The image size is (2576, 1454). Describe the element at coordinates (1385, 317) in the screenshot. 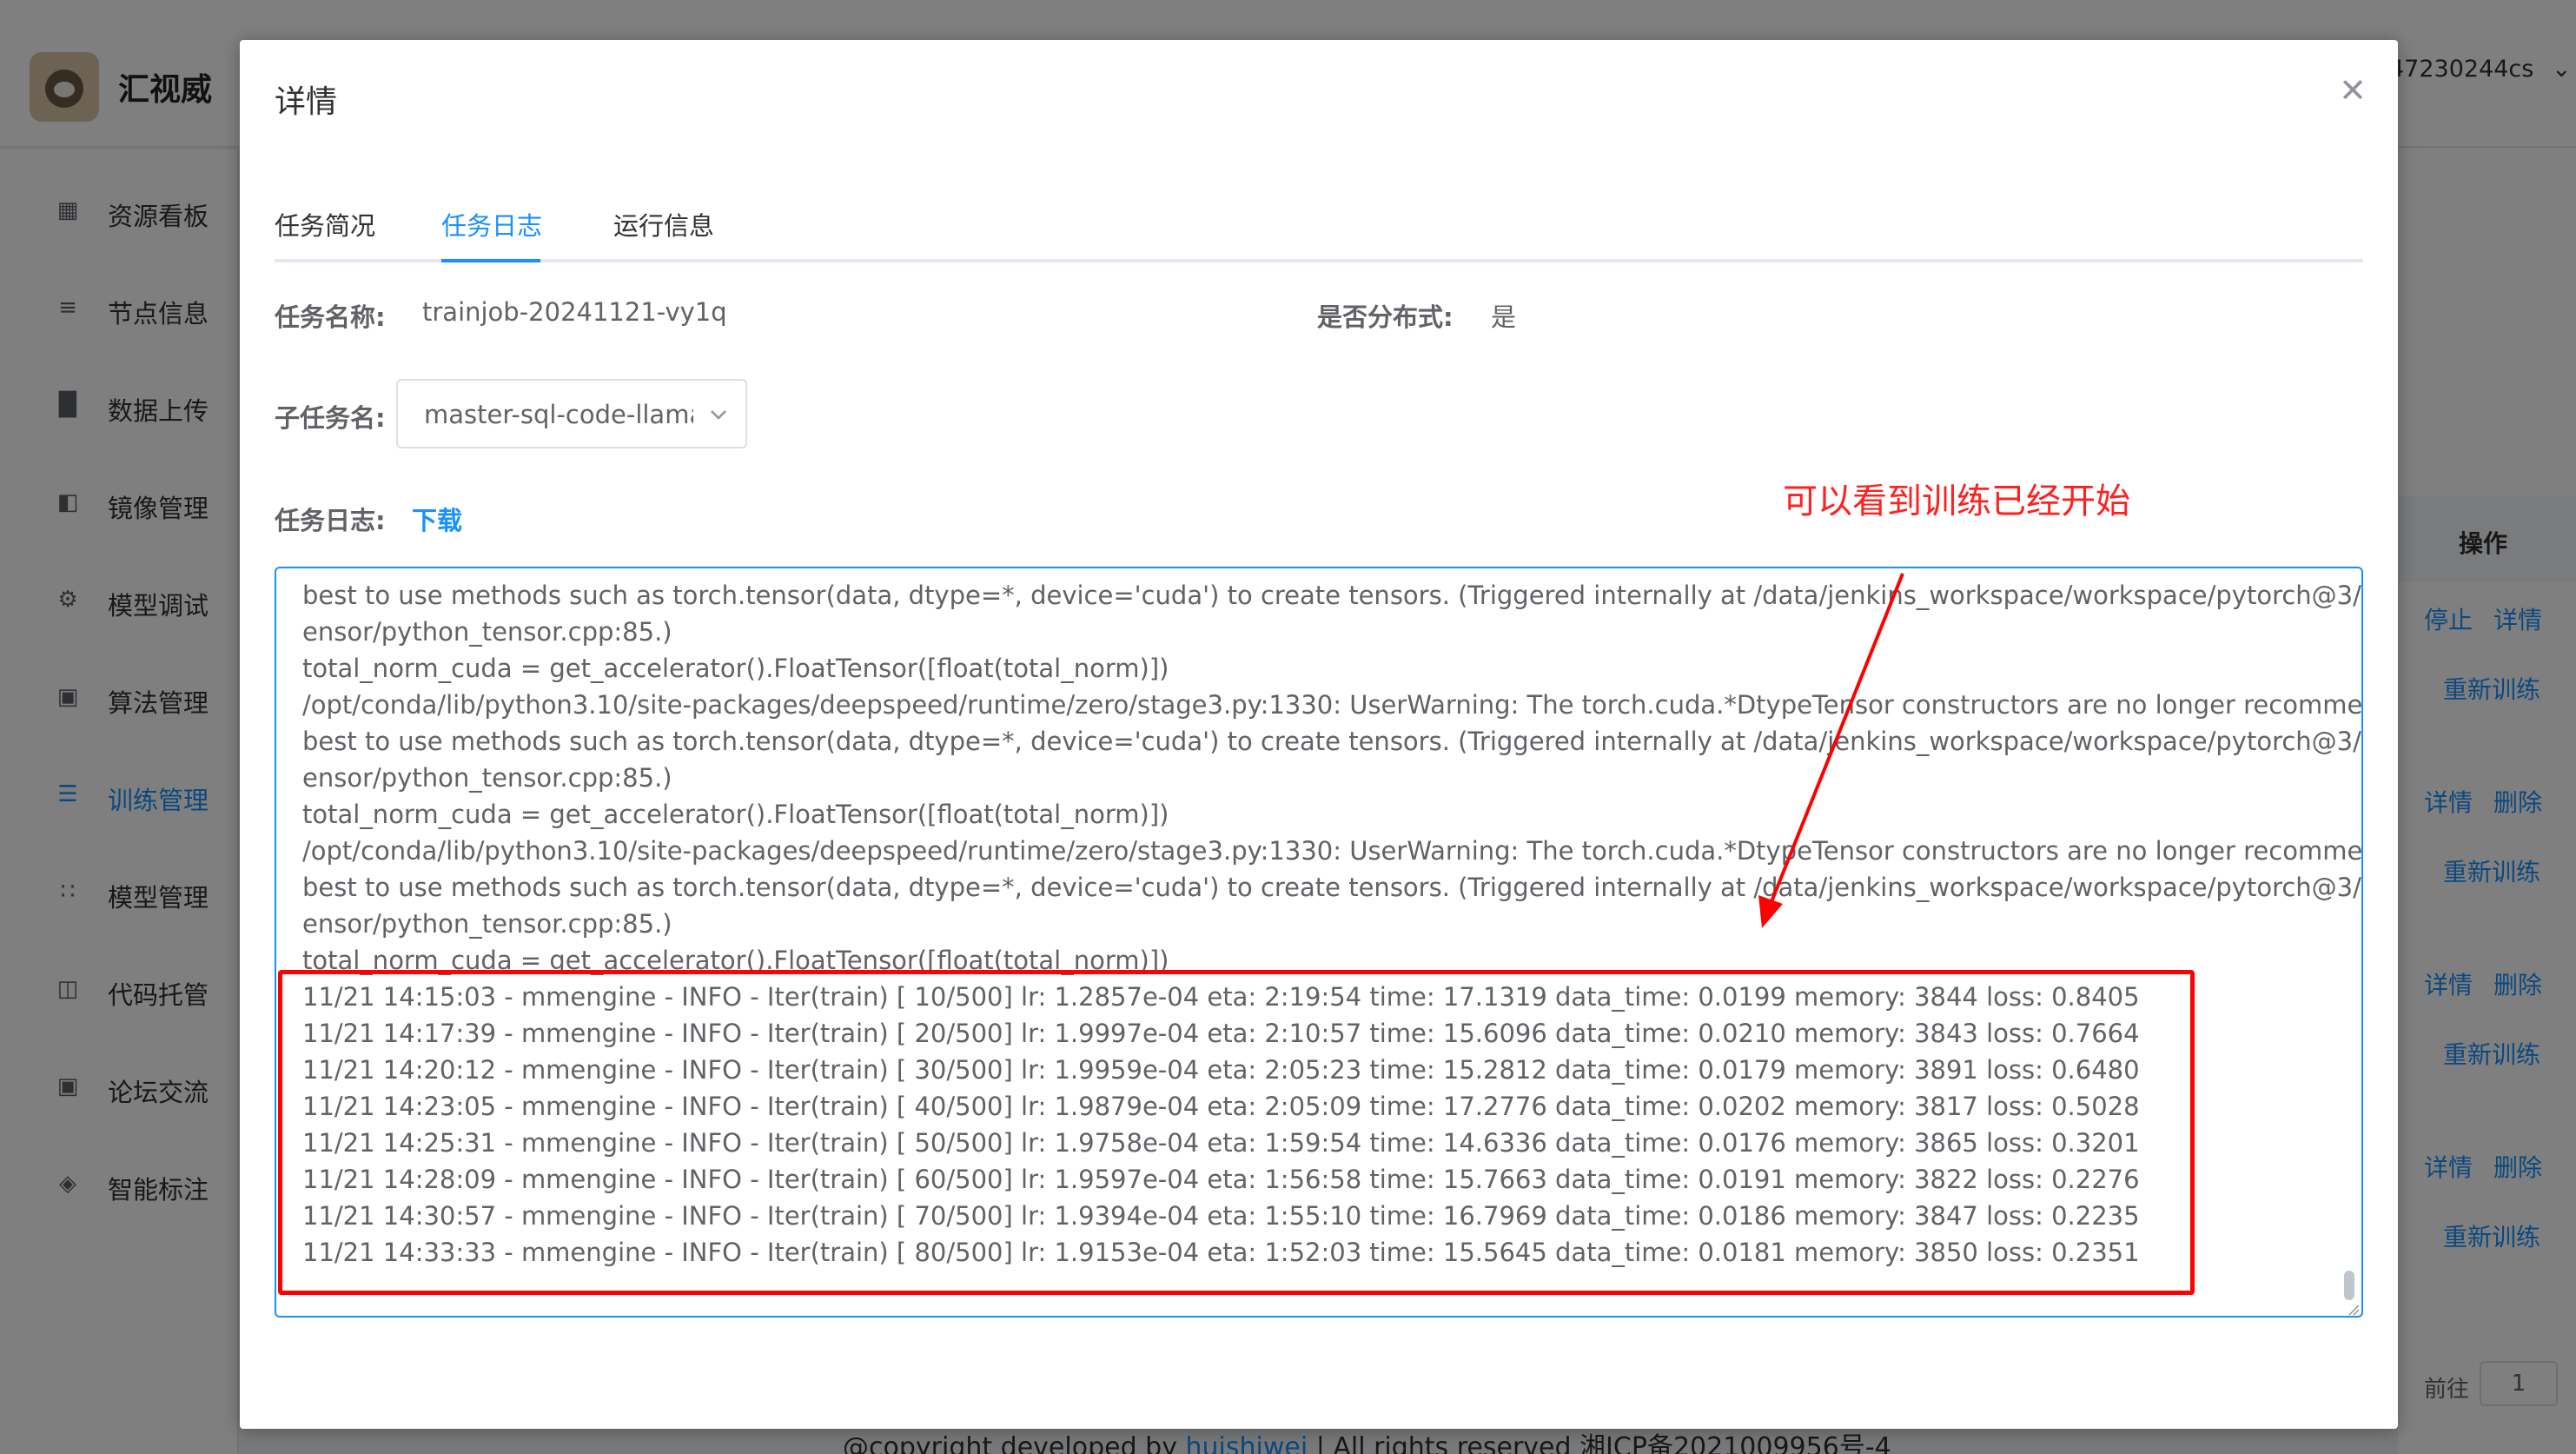

I see `distributed-label: 是否分布式:` at that location.